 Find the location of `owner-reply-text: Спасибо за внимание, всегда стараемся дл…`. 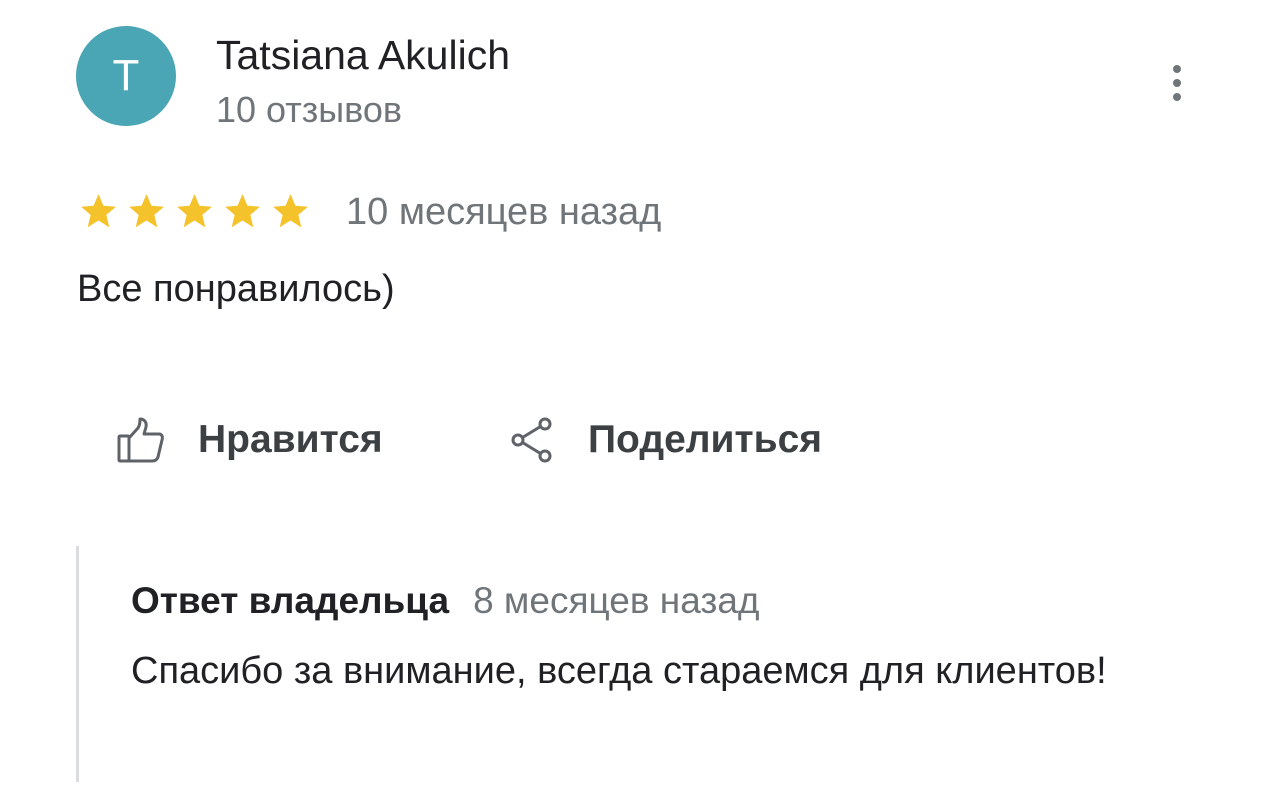

owner-reply-text: Спасибо за внимание, всегда стараемся дл… is located at coordinates (619, 671).